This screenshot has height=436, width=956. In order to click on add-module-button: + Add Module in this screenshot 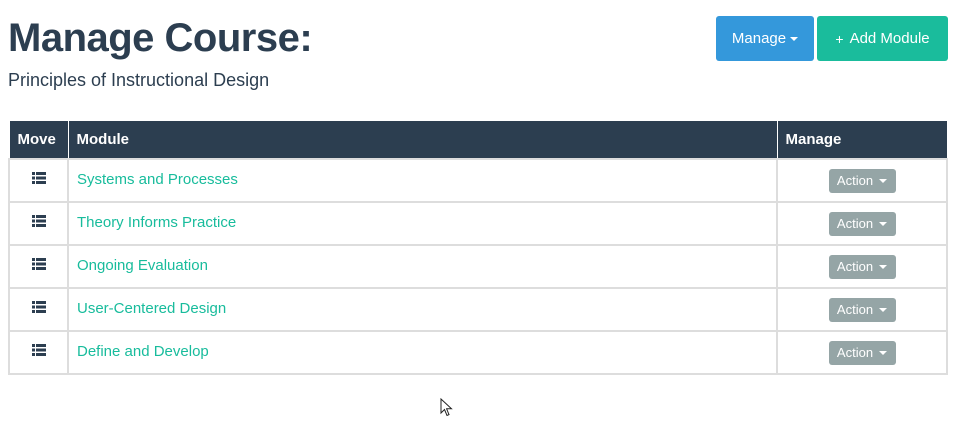, I will do `click(882, 38)`.